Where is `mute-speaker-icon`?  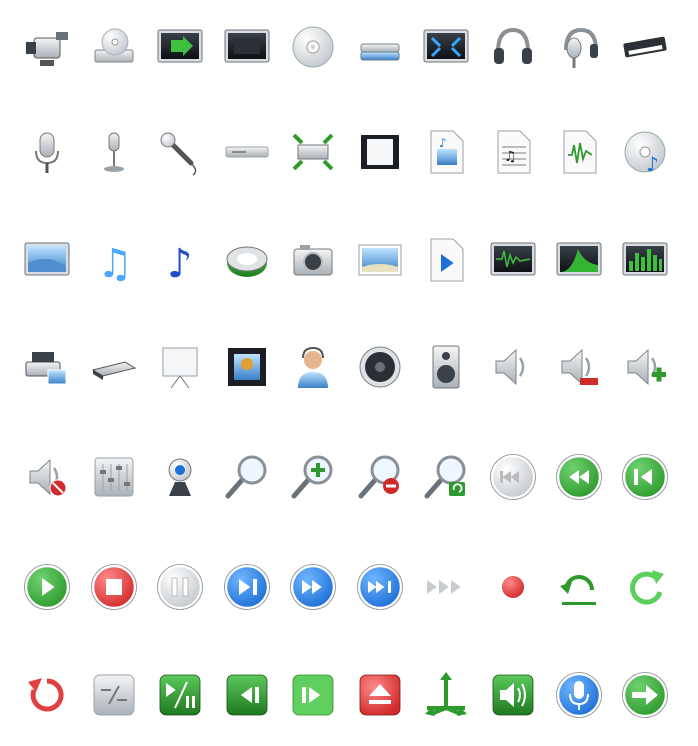
mute-speaker-icon is located at coordinates (47, 477).